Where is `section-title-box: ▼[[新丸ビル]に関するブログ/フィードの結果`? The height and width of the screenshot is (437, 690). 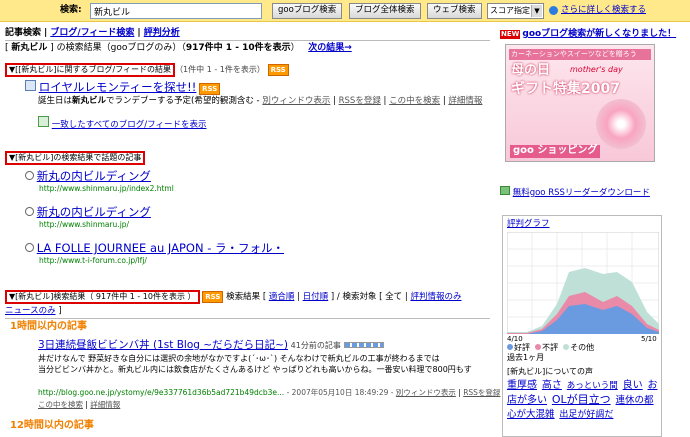 section-title-box: ▼[[新丸ビル]に関するブログ/フィードの結果 is located at coordinates (90, 70).